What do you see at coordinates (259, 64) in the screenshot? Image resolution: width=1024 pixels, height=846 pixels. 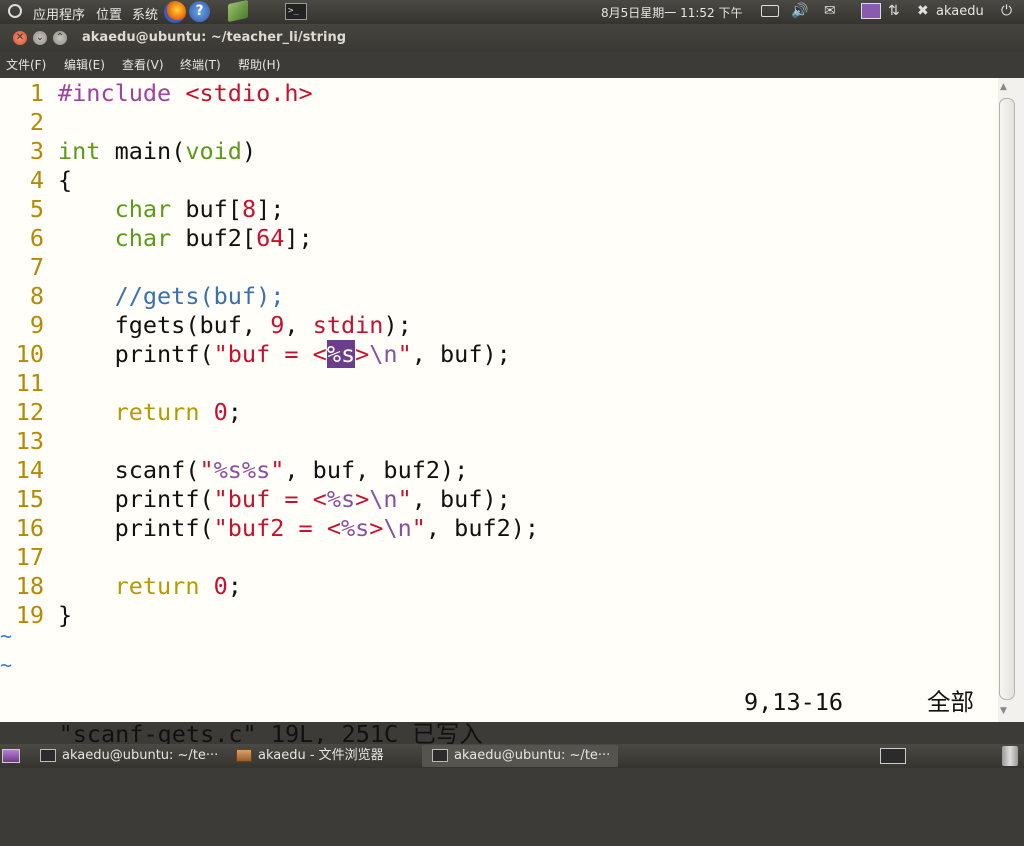 I see `menu-help: 帮助(H)` at bounding box center [259, 64].